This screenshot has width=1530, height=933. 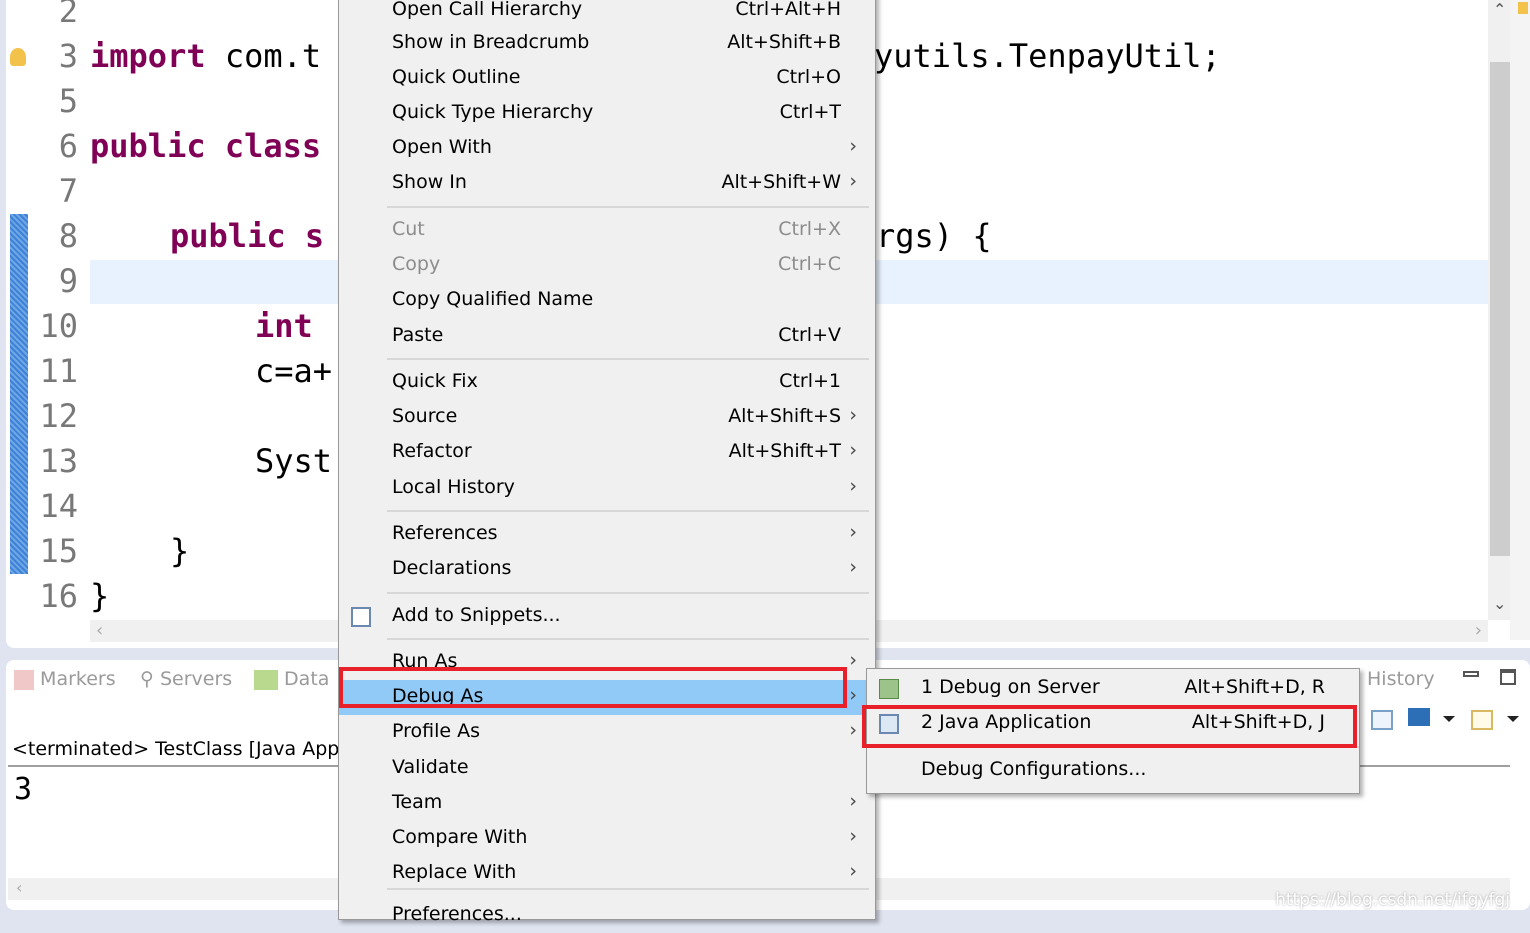 What do you see at coordinates (781, 182) in the screenshot?
I see `menu-item-shortcut: Alt+Shift+W` at bounding box center [781, 182].